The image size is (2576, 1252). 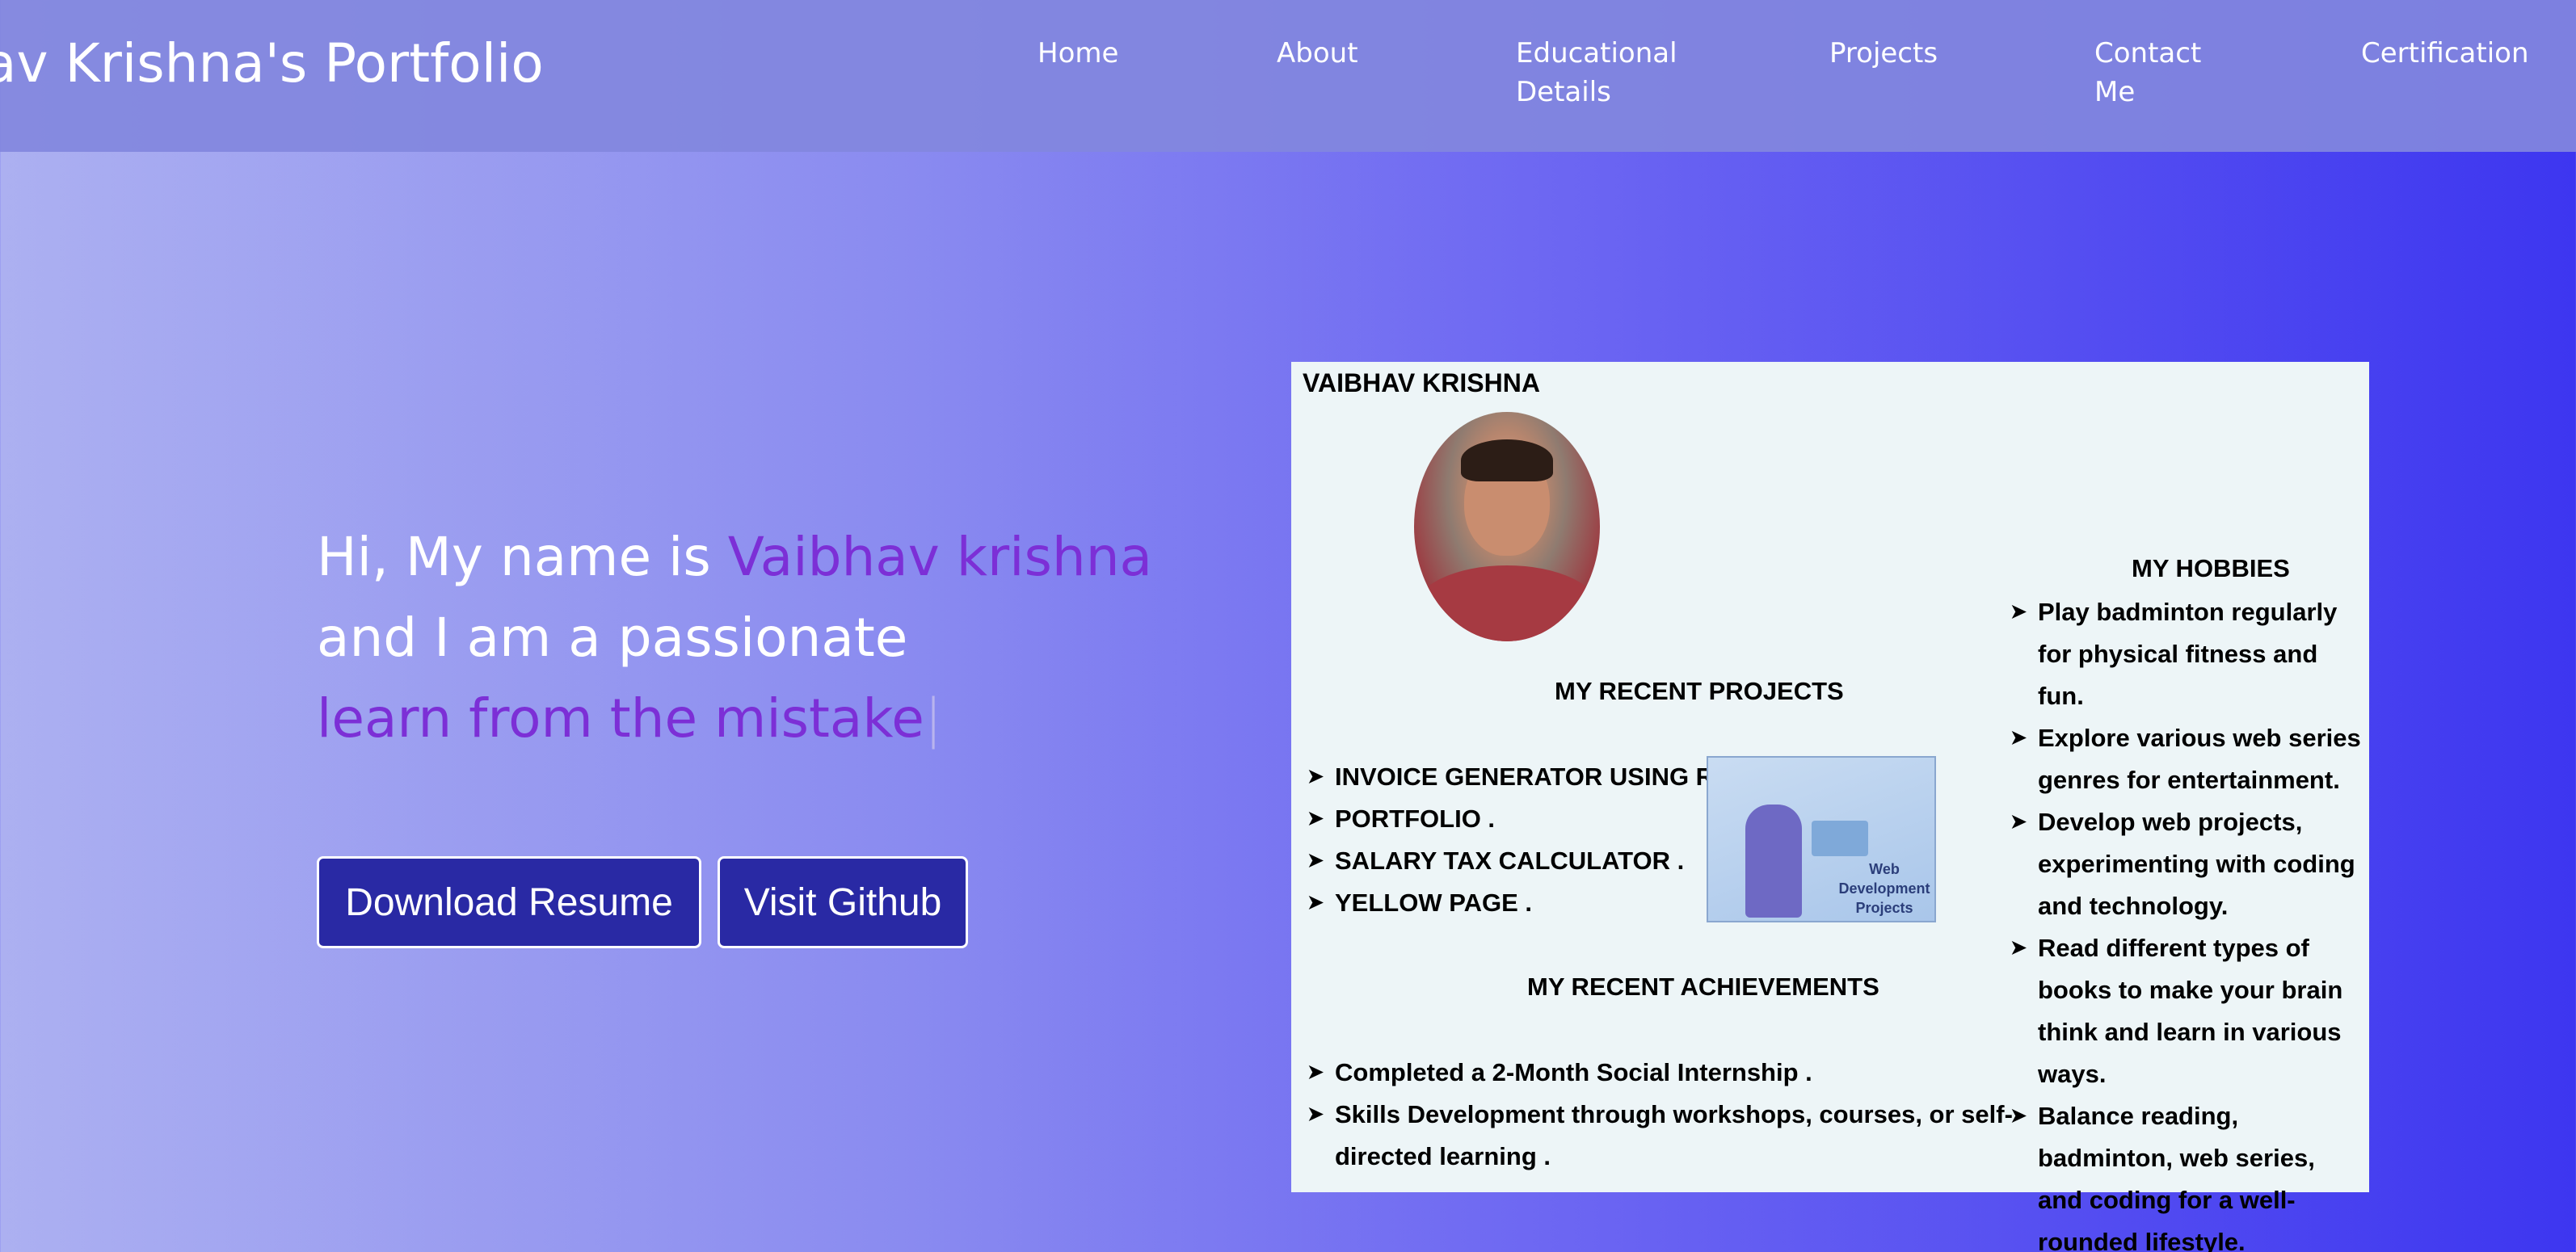 What do you see at coordinates (1507, 603) in the screenshot?
I see `photo-shirt` at bounding box center [1507, 603].